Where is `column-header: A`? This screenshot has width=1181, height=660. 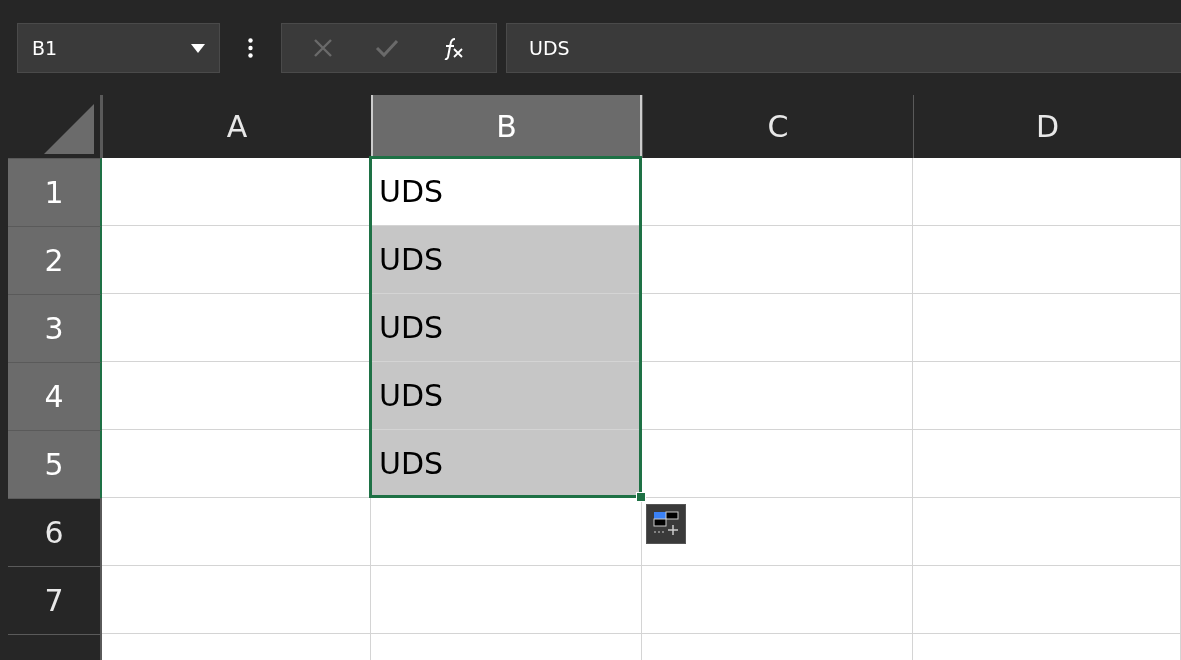
column-header: A is located at coordinates (236, 126).